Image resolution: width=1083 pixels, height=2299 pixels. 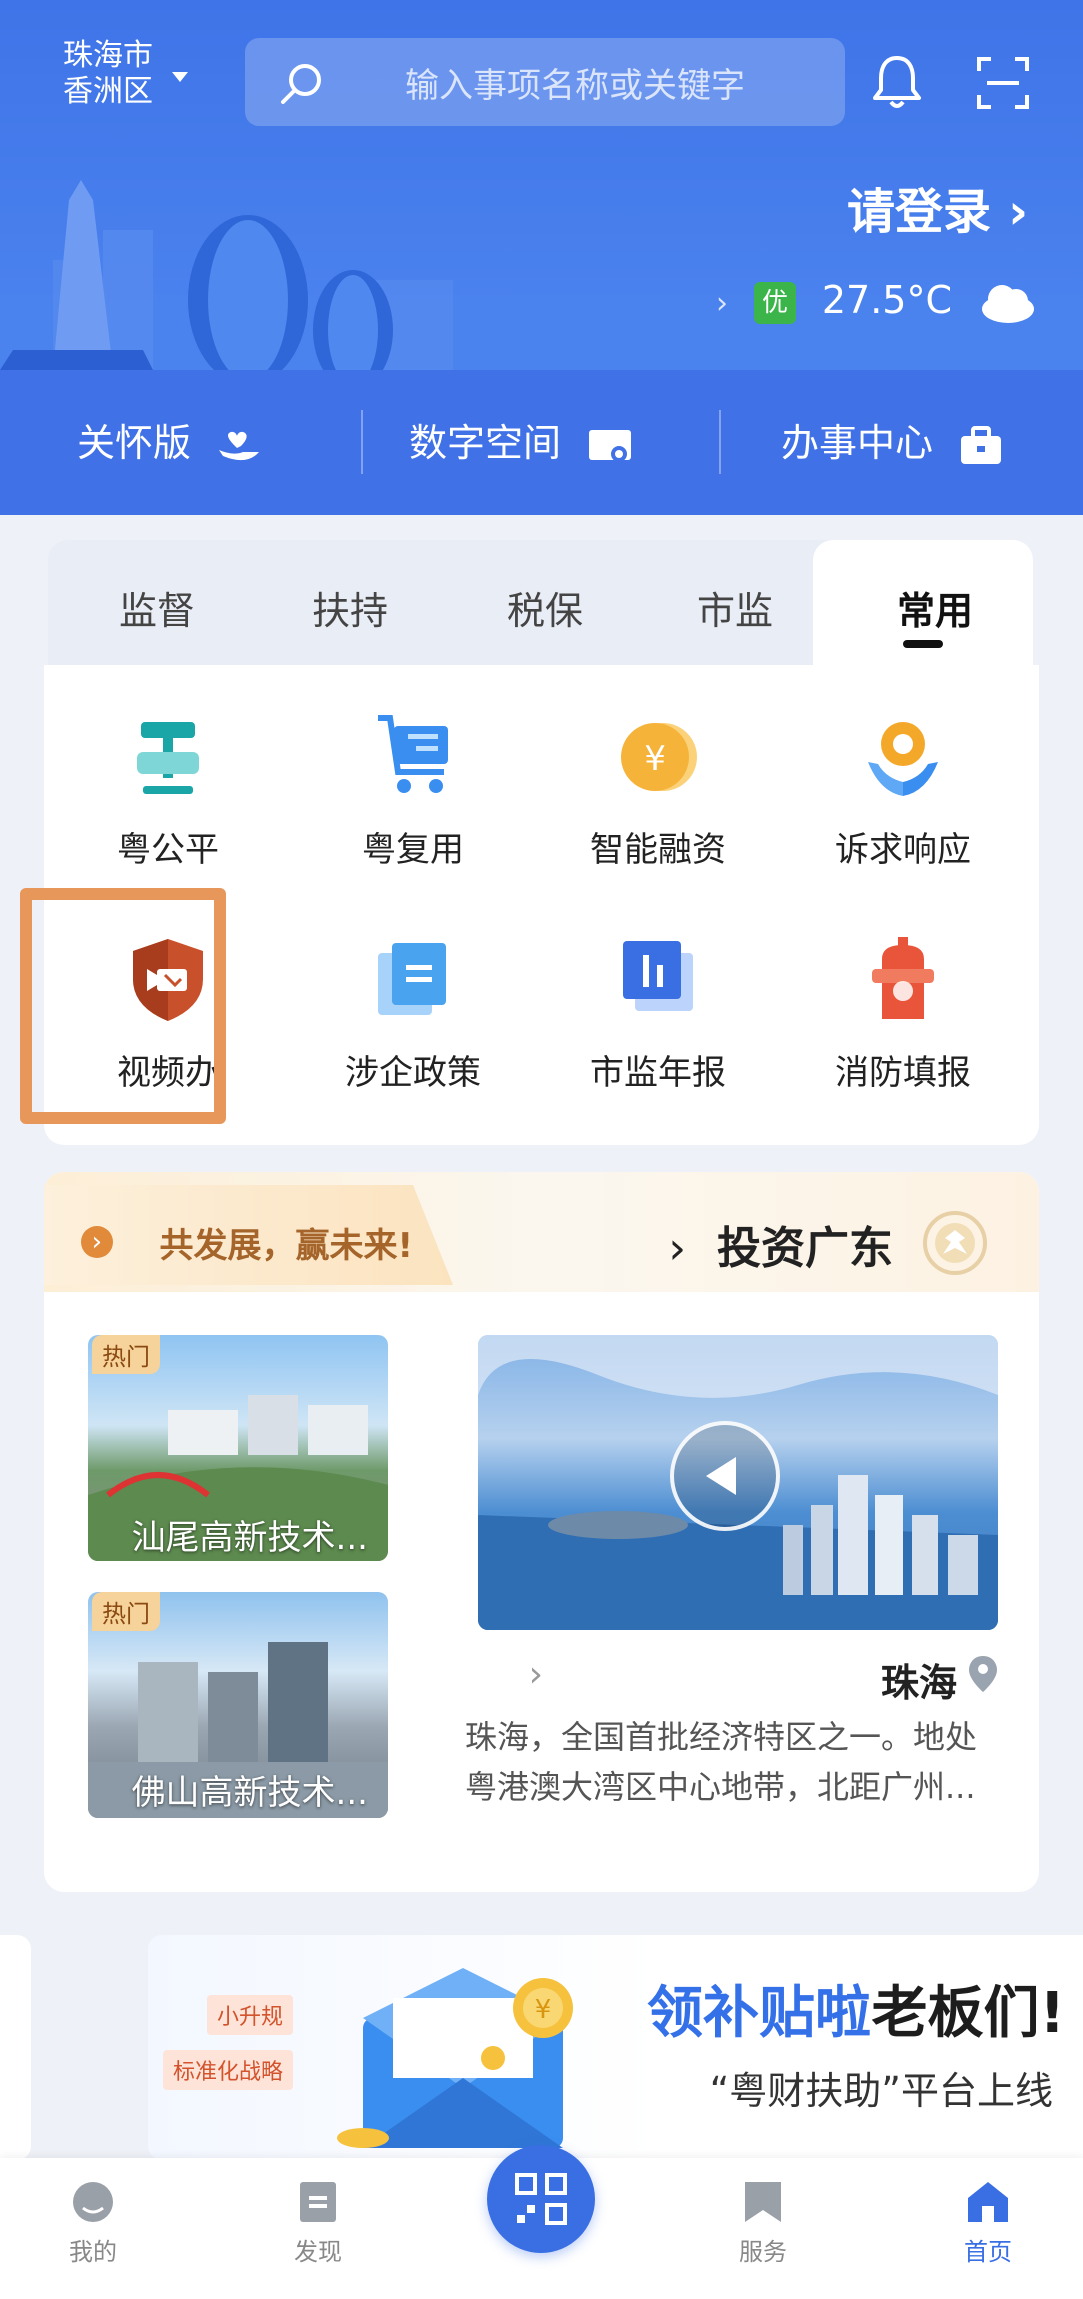 What do you see at coordinates (108, 55) in the screenshot?
I see `city-name: 珠海市` at bounding box center [108, 55].